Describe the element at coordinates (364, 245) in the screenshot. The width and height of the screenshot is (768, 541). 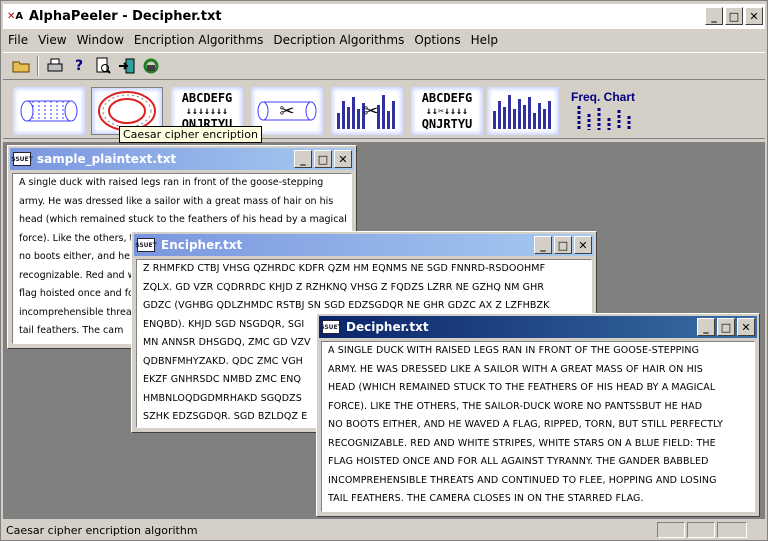
I see `encipher-window-title-bar: SSUET Encipher.txt _ □ ✕` at that location.